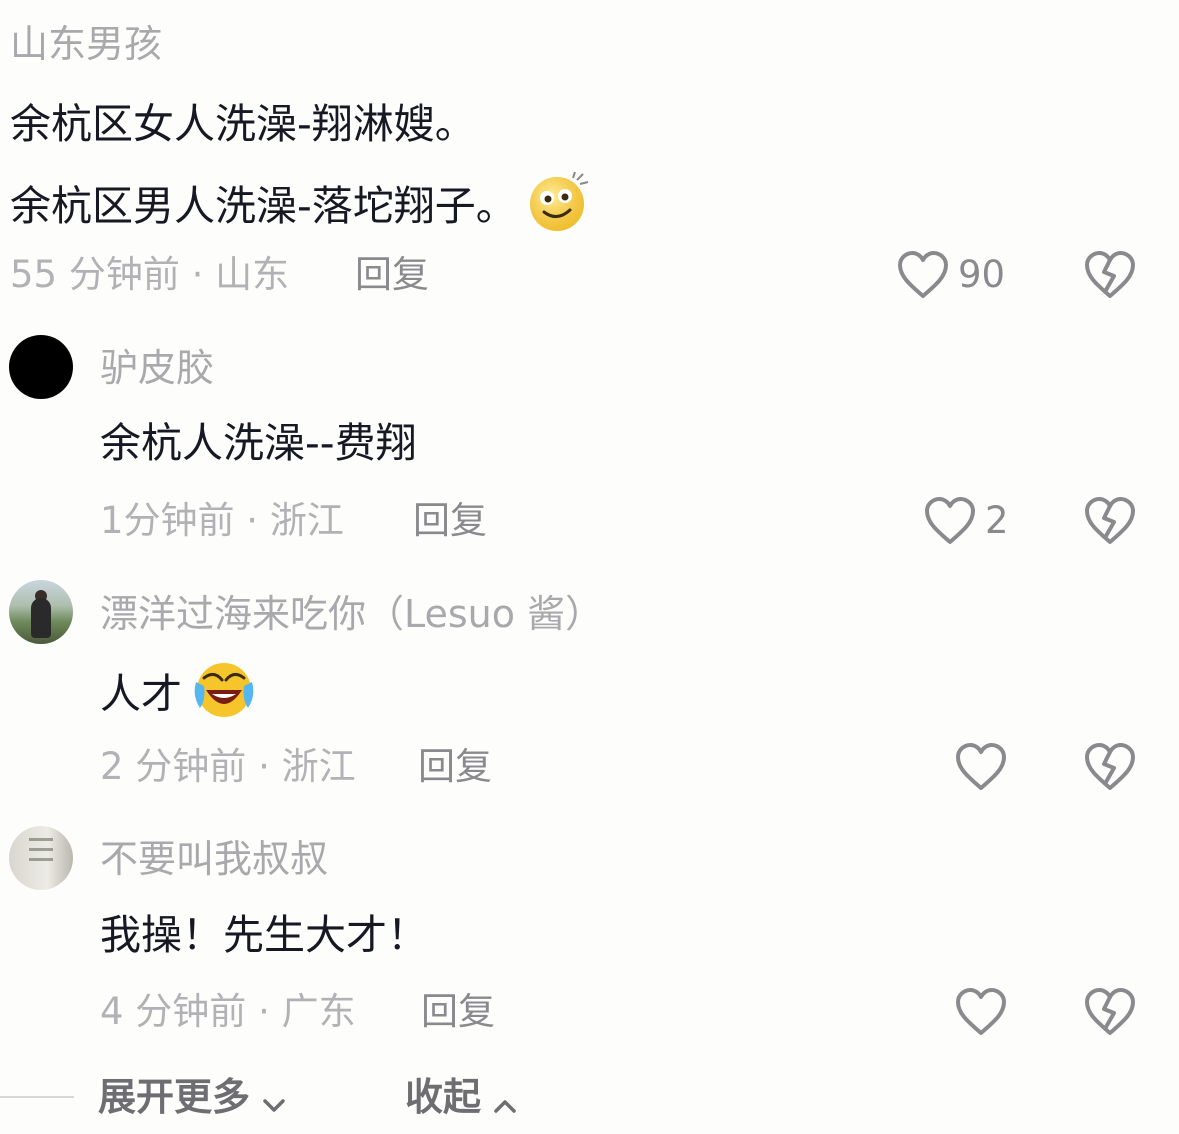 The width and height of the screenshot is (1179, 1134). Describe the element at coordinates (997, 520) in the screenshot. I see `like-count: 2` at that location.